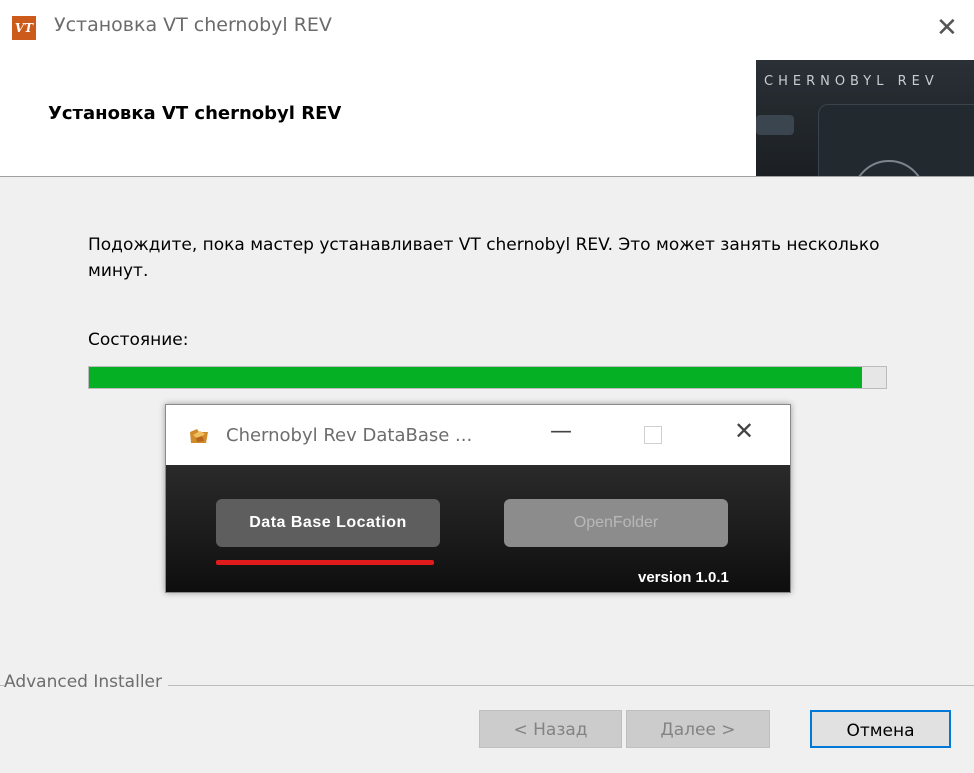 The width and height of the screenshot is (974, 773). Describe the element at coordinates (653, 435) in the screenshot. I see `maximize-icon` at that location.